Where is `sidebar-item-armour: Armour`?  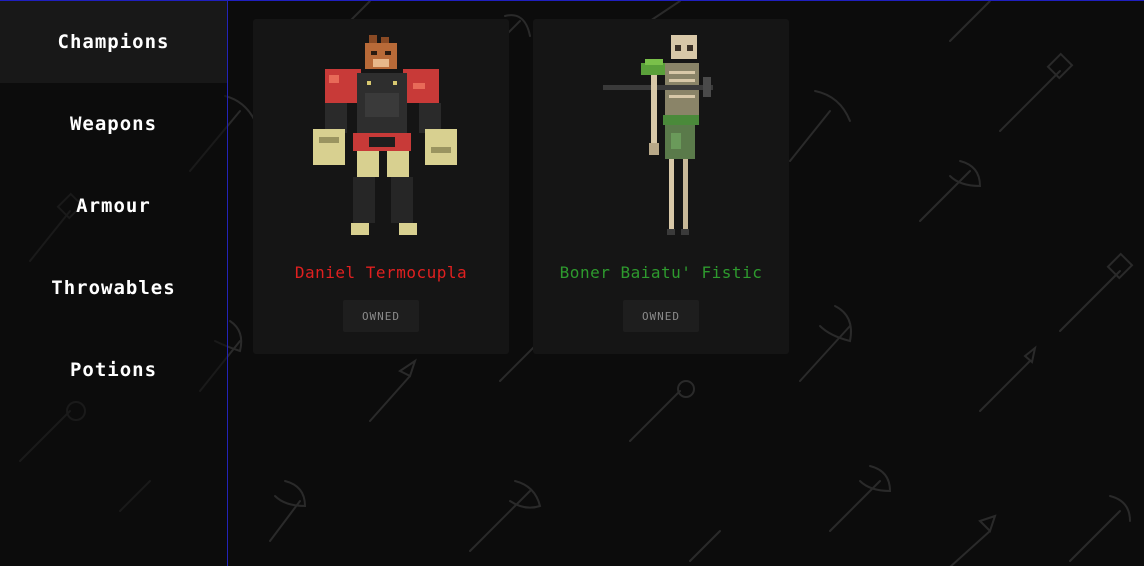 sidebar-item-armour: Armour is located at coordinates (113, 206).